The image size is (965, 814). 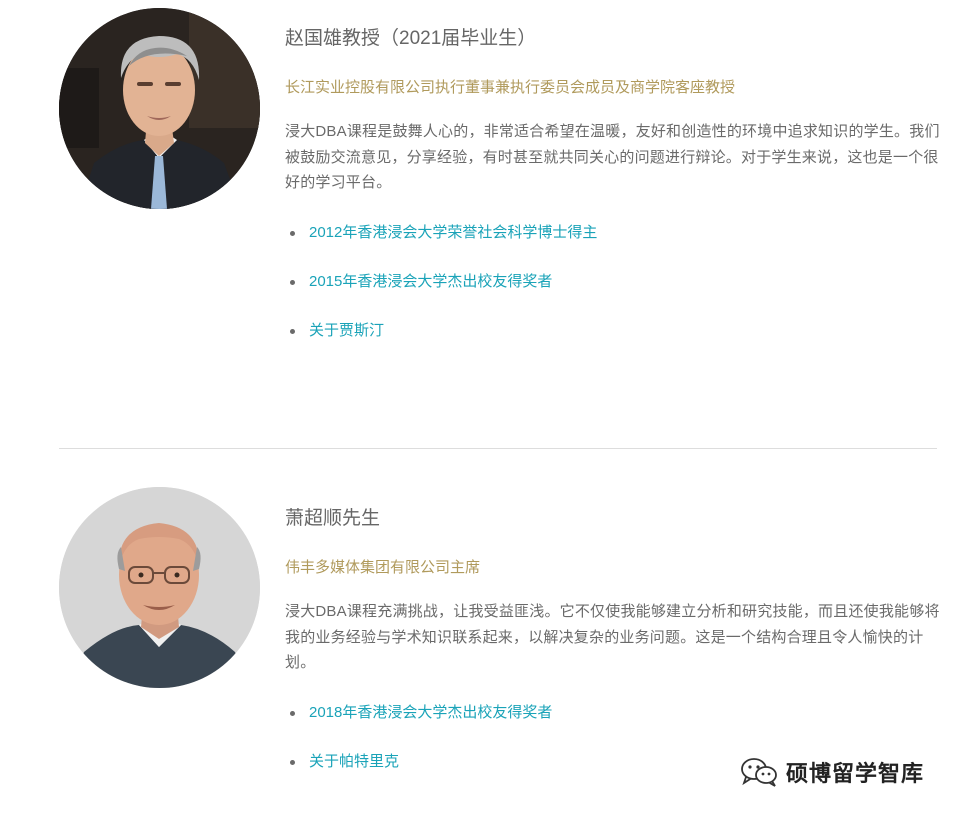 I want to click on link-about-profile: 关于帕特里克, so click(x=354, y=761).